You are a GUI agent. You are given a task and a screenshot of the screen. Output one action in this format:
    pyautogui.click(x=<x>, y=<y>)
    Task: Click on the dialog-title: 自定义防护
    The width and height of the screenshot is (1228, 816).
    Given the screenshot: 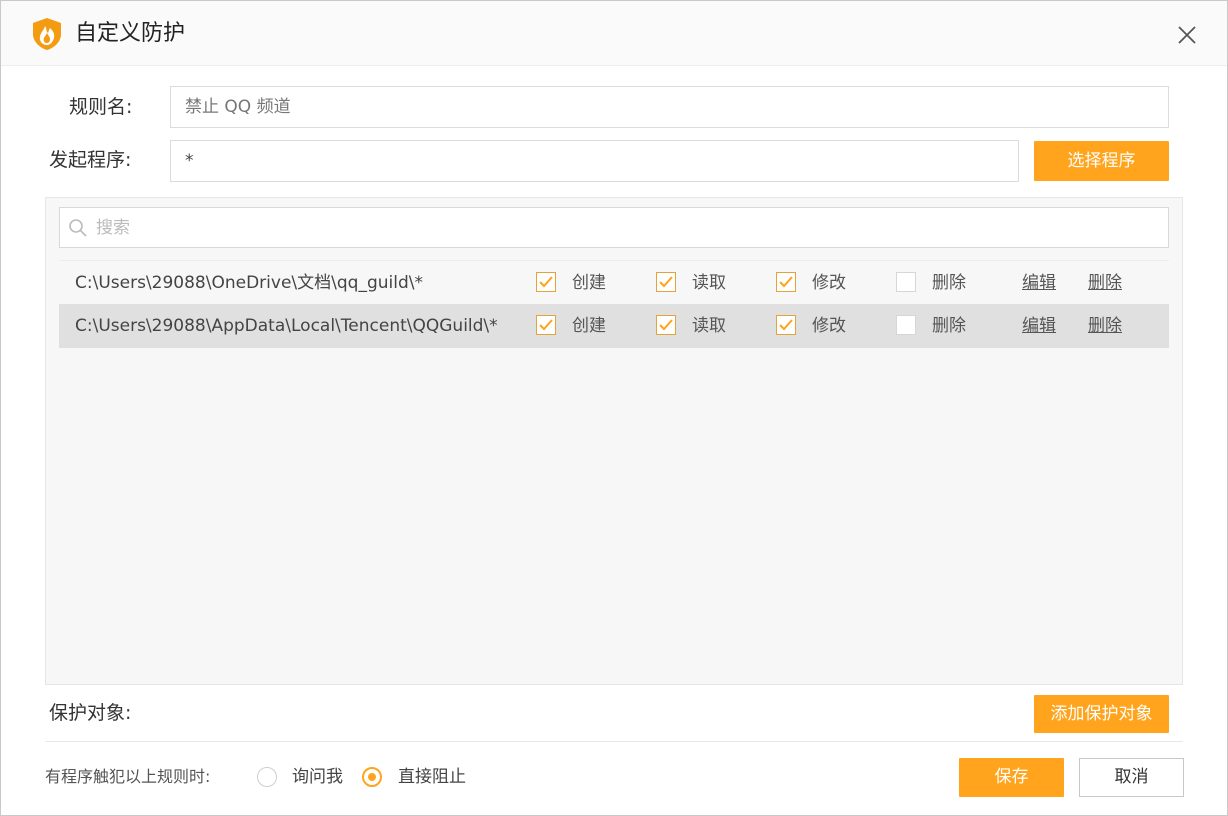 What is the action you would take?
    pyautogui.click(x=130, y=33)
    